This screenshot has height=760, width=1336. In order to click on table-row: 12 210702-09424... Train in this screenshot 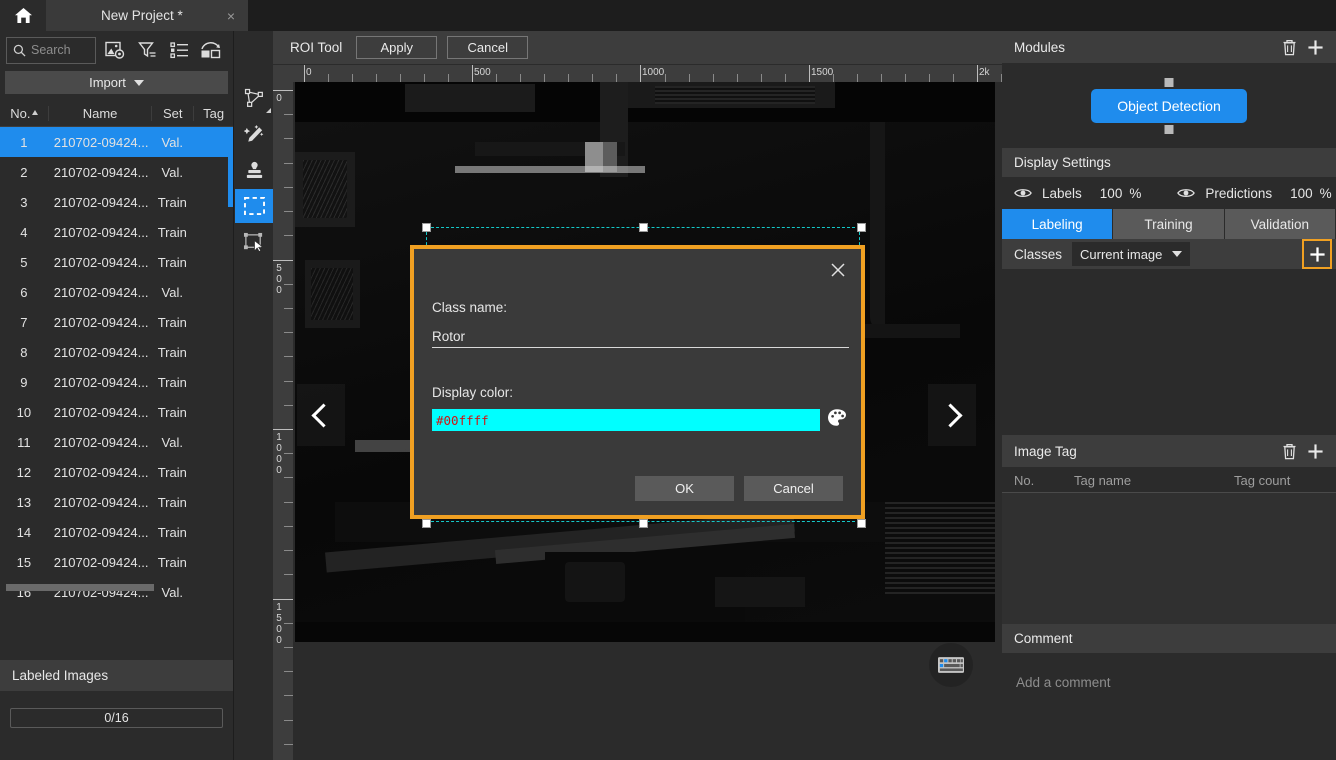, I will do `click(116, 472)`.